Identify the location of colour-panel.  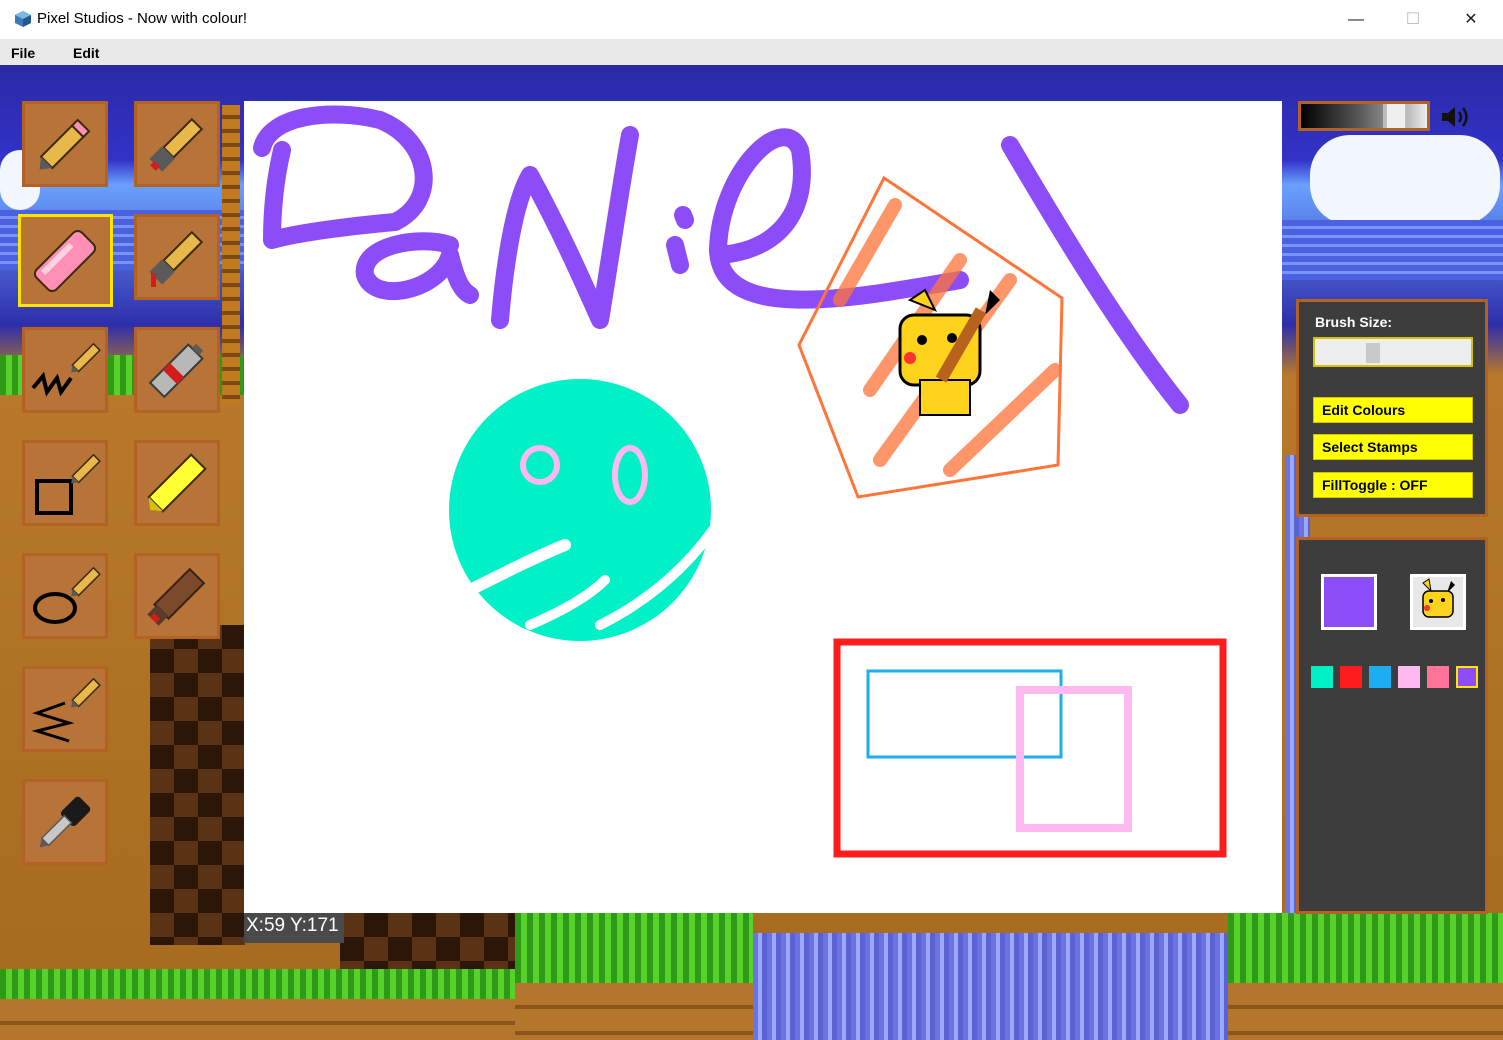
(1392, 725).